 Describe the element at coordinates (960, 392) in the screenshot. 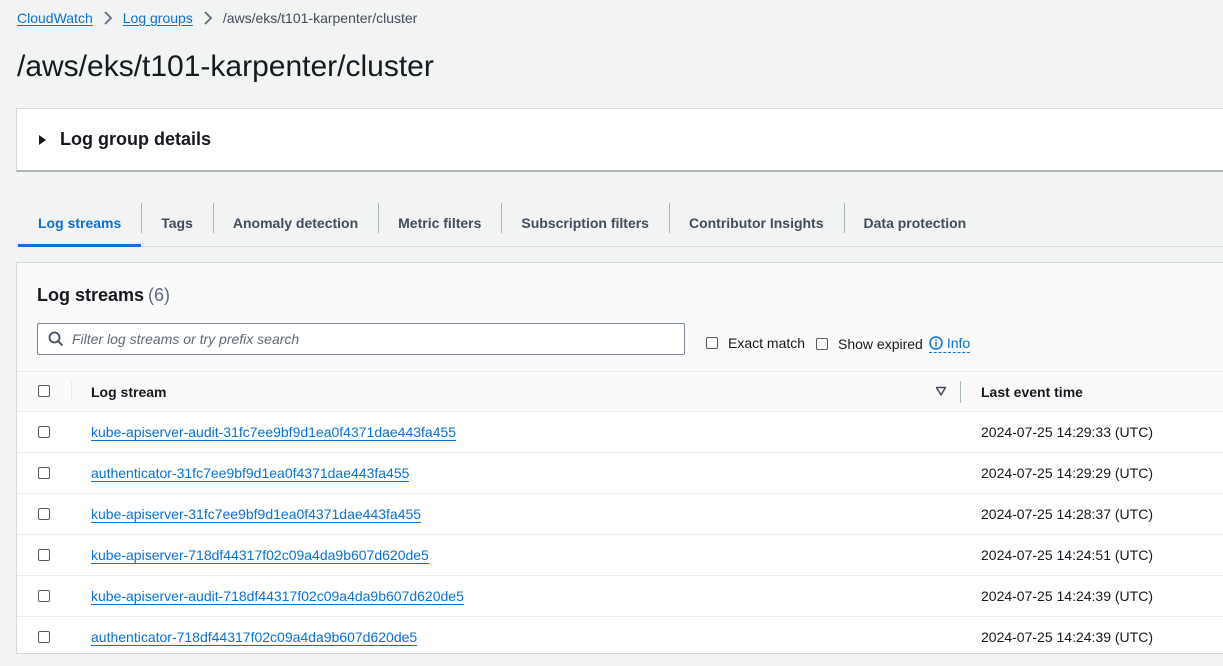

I see `column-resize-handle` at that location.